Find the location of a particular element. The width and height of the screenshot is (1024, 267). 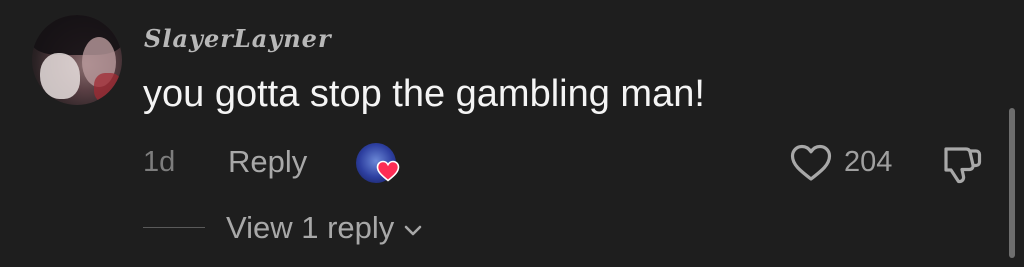

avatar is located at coordinates (77, 60).